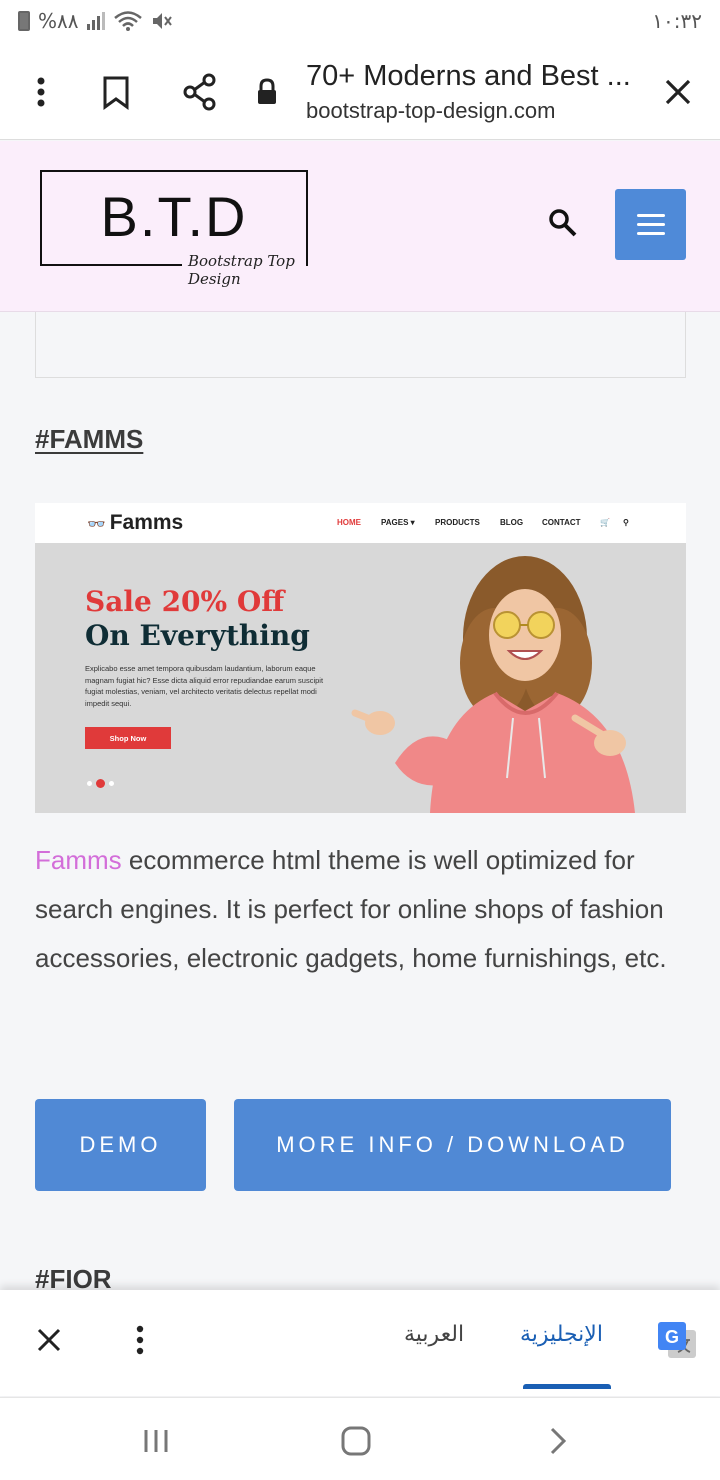  Describe the element at coordinates (360, 345) in the screenshot. I see `previous-card` at that location.